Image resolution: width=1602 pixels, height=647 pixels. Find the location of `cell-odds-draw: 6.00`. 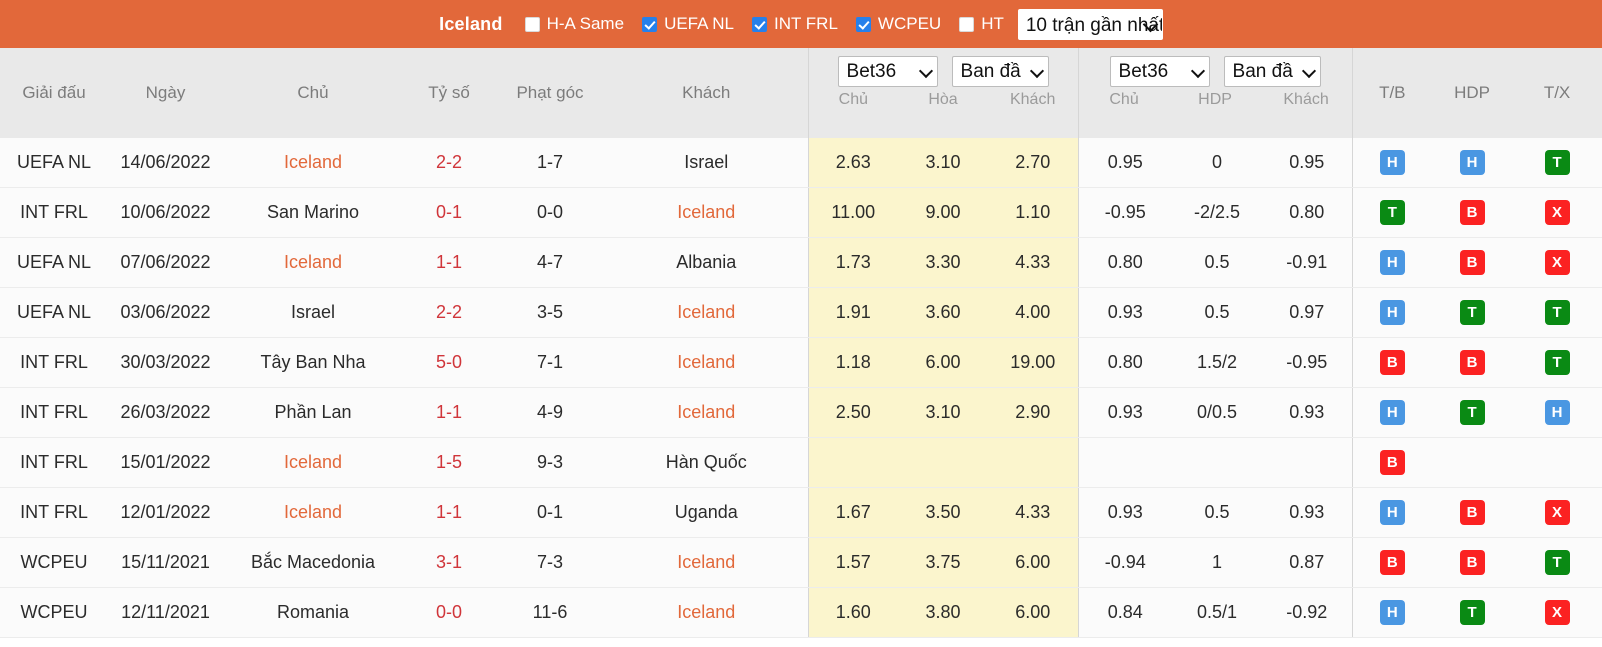

cell-odds-draw: 6.00 is located at coordinates (943, 362).